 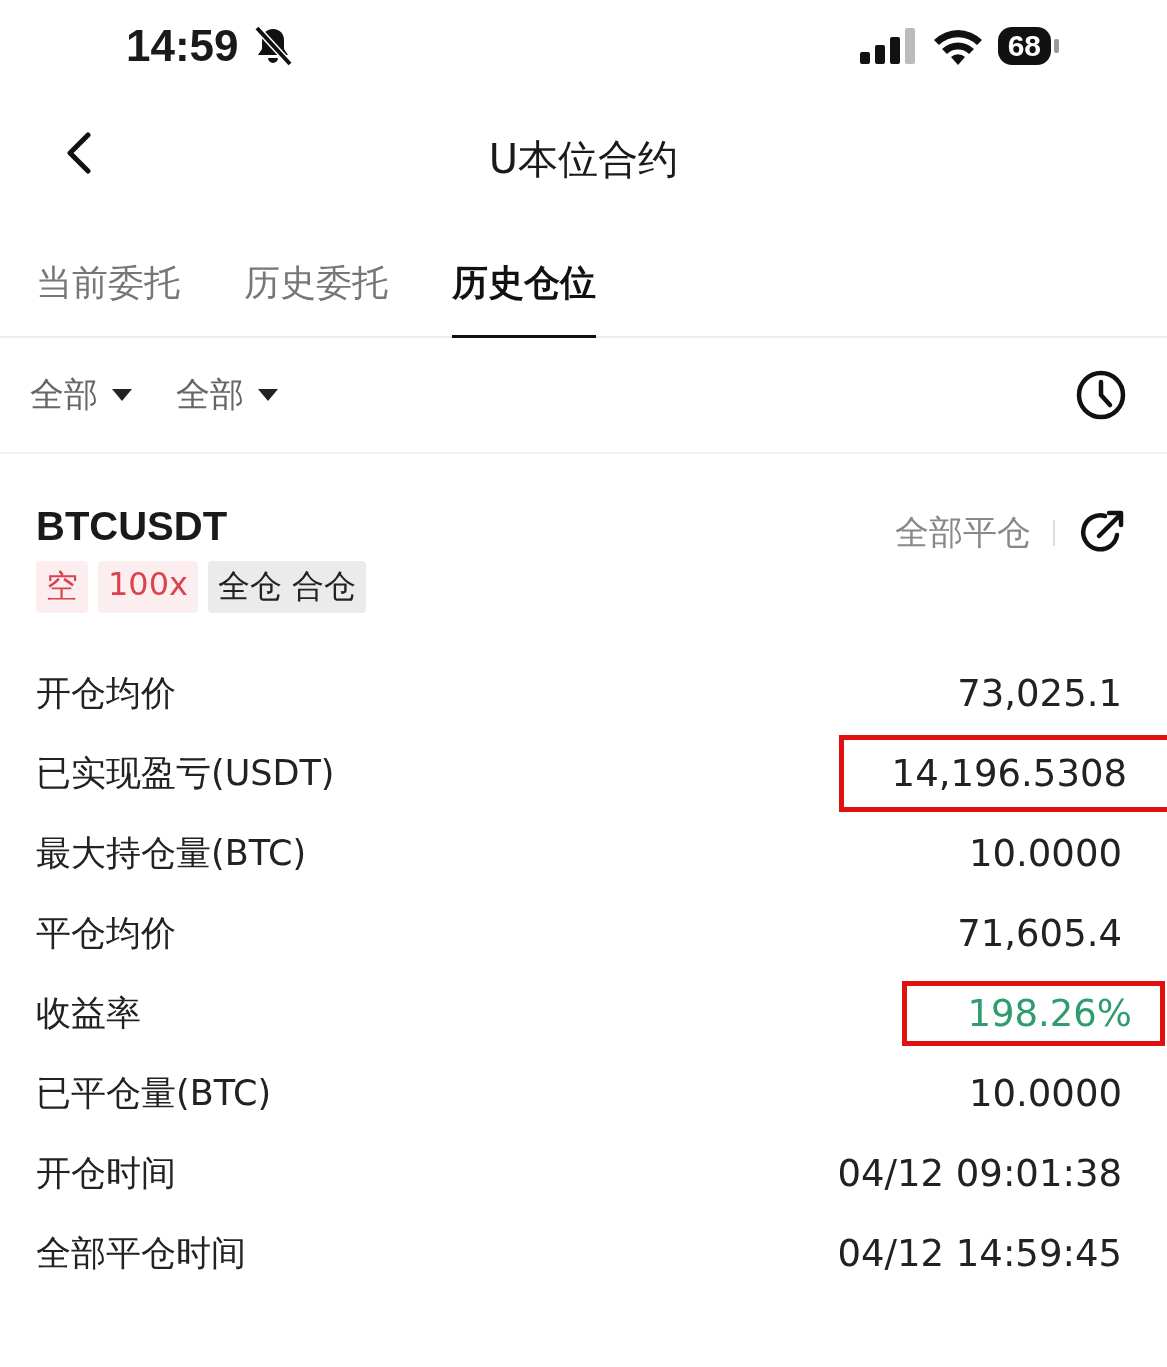 What do you see at coordinates (979, 1253) in the screenshot?
I see `field-value: 04/12 14:59:45` at bounding box center [979, 1253].